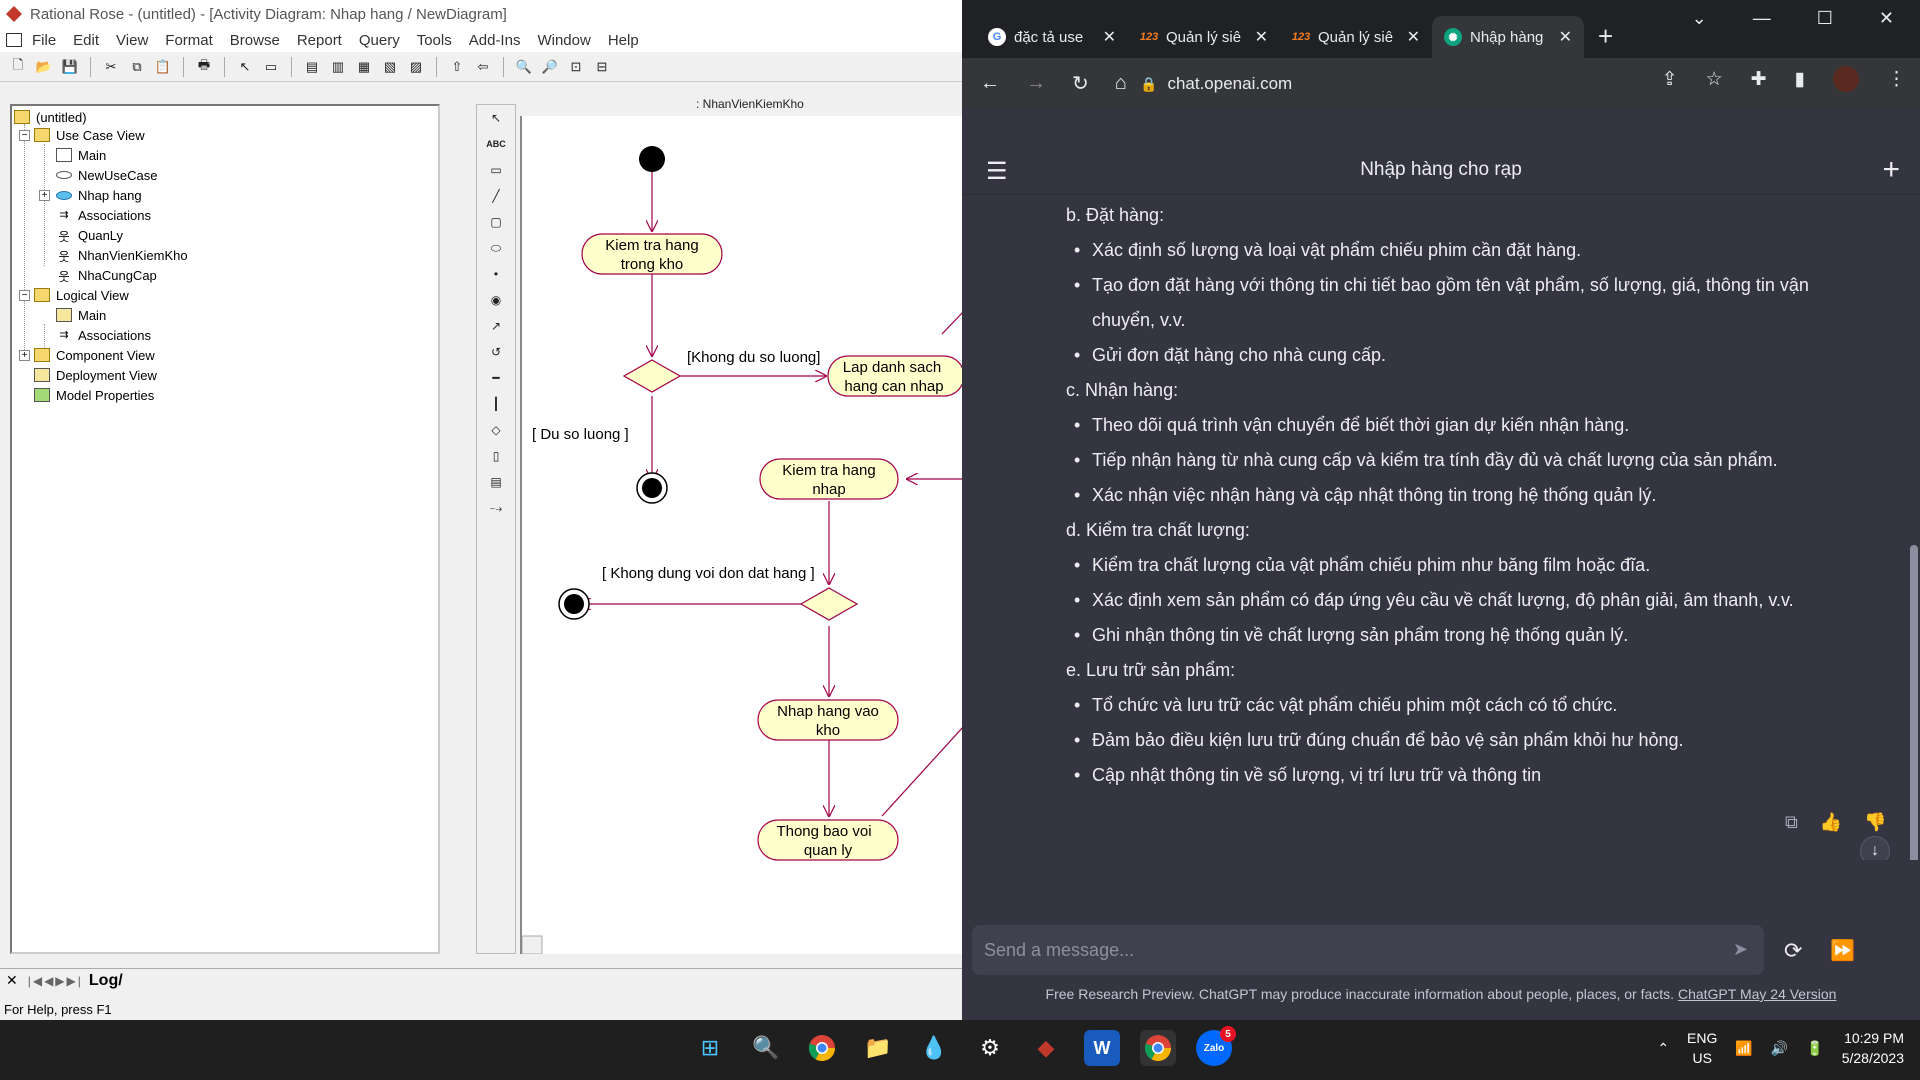  Describe the element at coordinates (103, 335) in the screenshot. I see `tree-lv-associations: ⇉ Associations` at that location.